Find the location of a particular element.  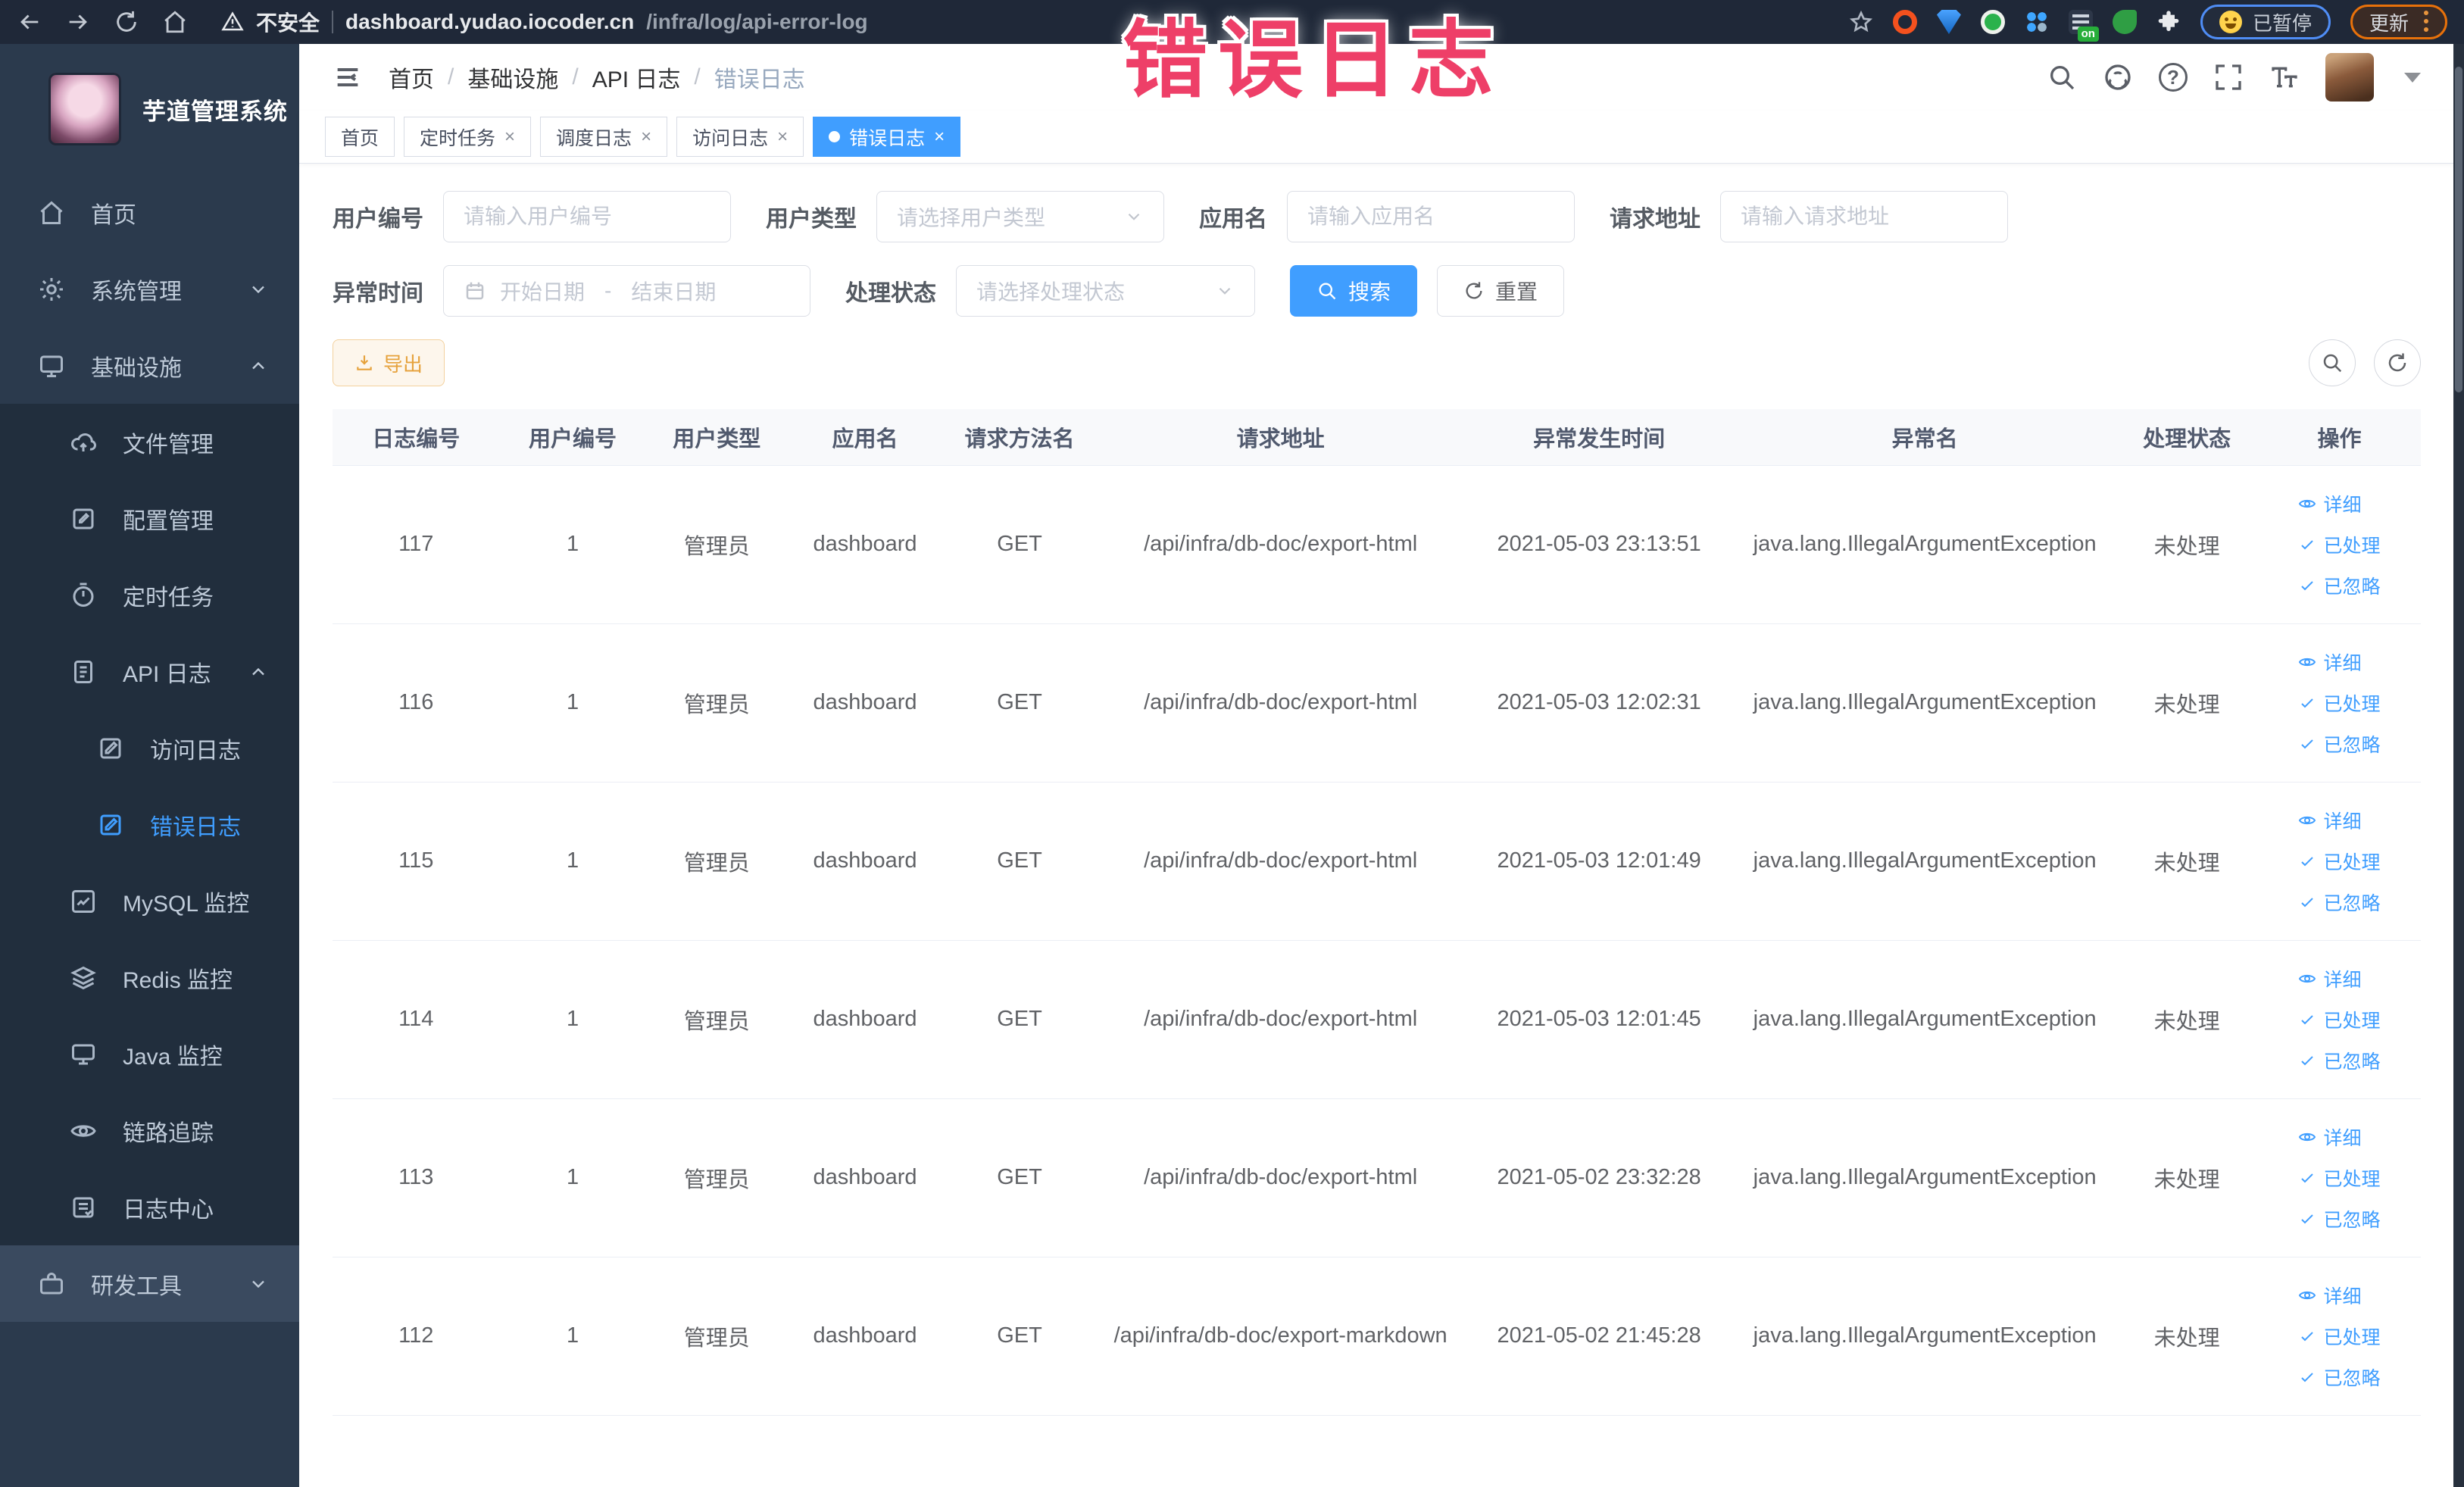

tab-label: 定时任务 is located at coordinates (458, 138).